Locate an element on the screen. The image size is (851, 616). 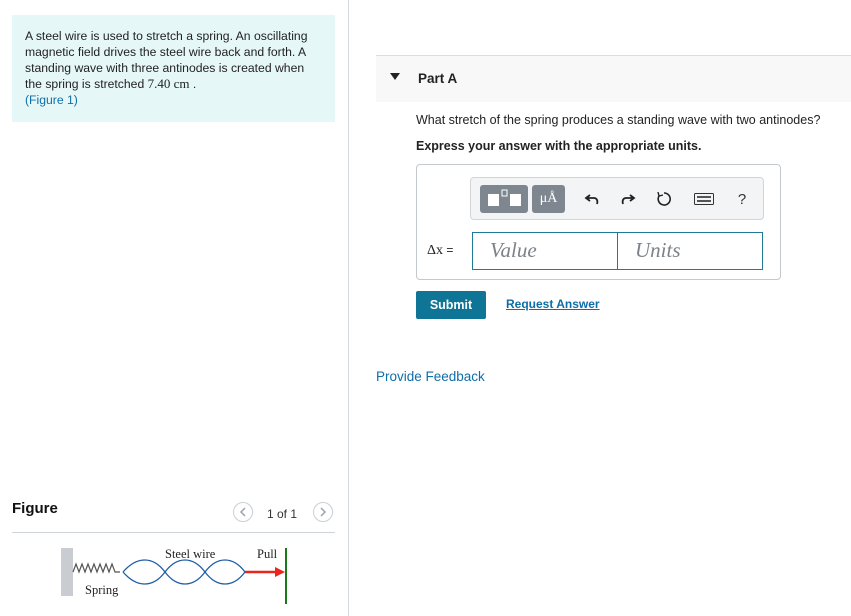
part-title: Part A is located at coordinates (438, 78).